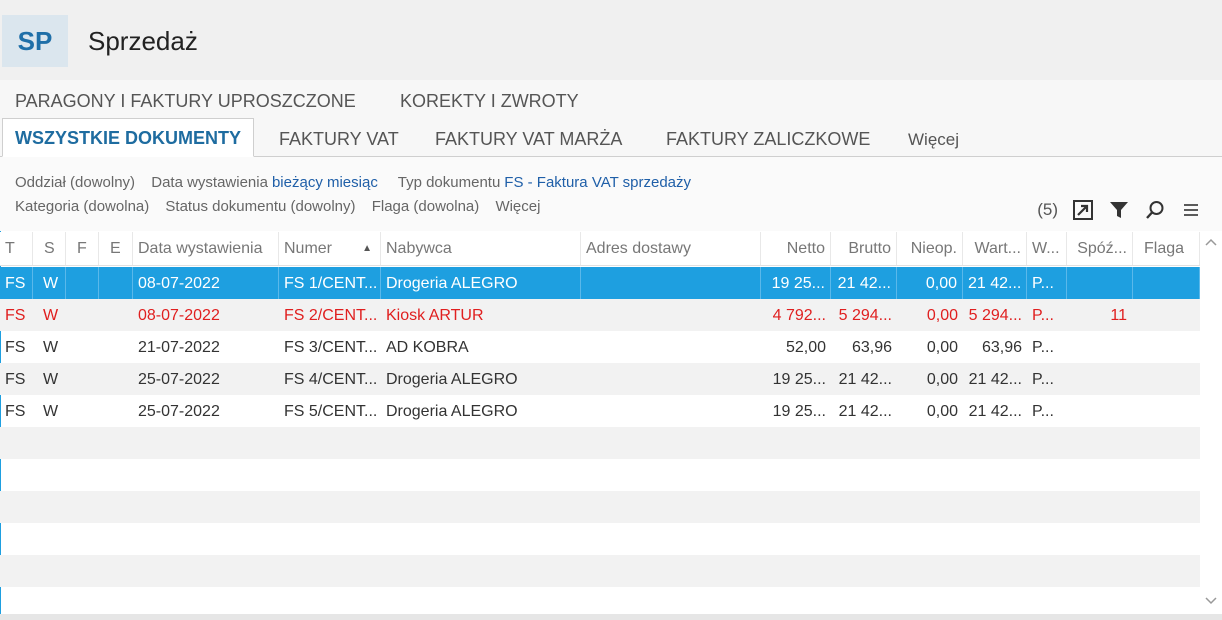  What do you see at coordinates (930, 248) in the screenshot?
I see `col-nieop: Nieop.` at bounding box center [930, 248].